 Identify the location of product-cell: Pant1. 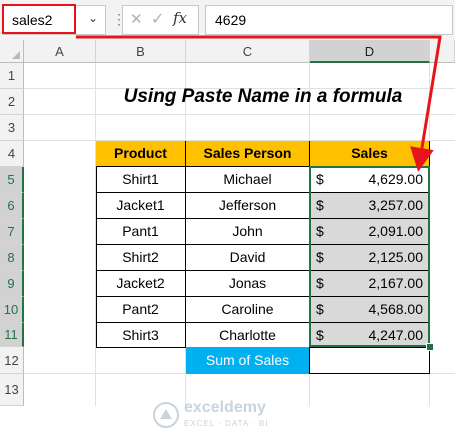
(141, 232).